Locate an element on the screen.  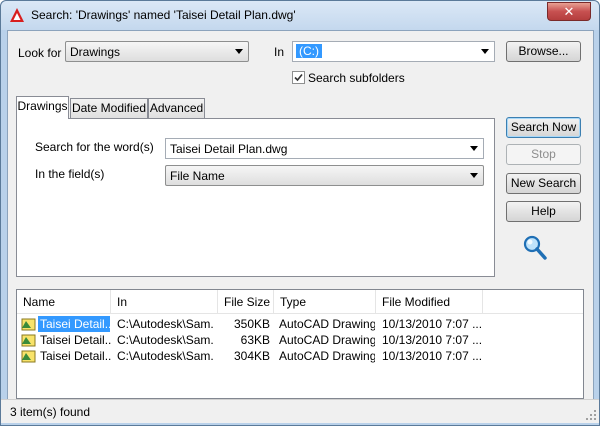
column-header-in: In is located at coordinates (164, 302).